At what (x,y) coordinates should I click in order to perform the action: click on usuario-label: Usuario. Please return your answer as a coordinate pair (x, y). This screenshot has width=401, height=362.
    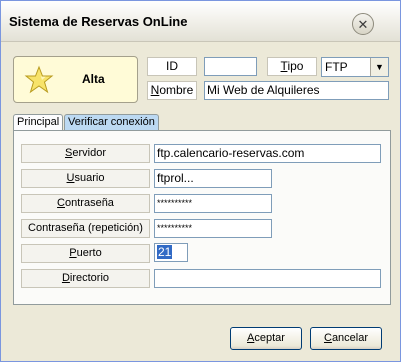
    Looking at the image, I should click on (85, 178).